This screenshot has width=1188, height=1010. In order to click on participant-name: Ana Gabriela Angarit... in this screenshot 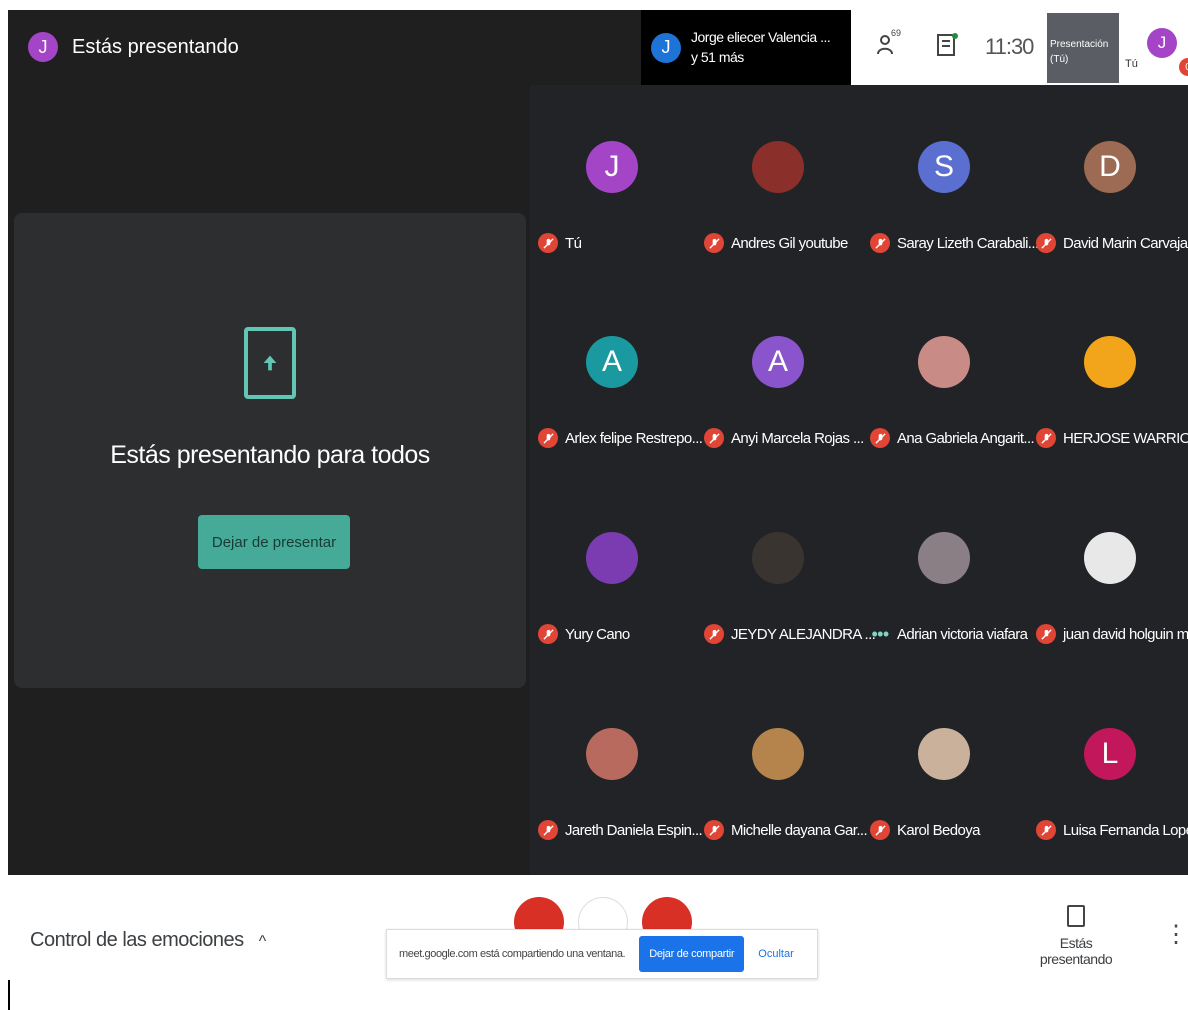, I will do `click(966, 438)`.